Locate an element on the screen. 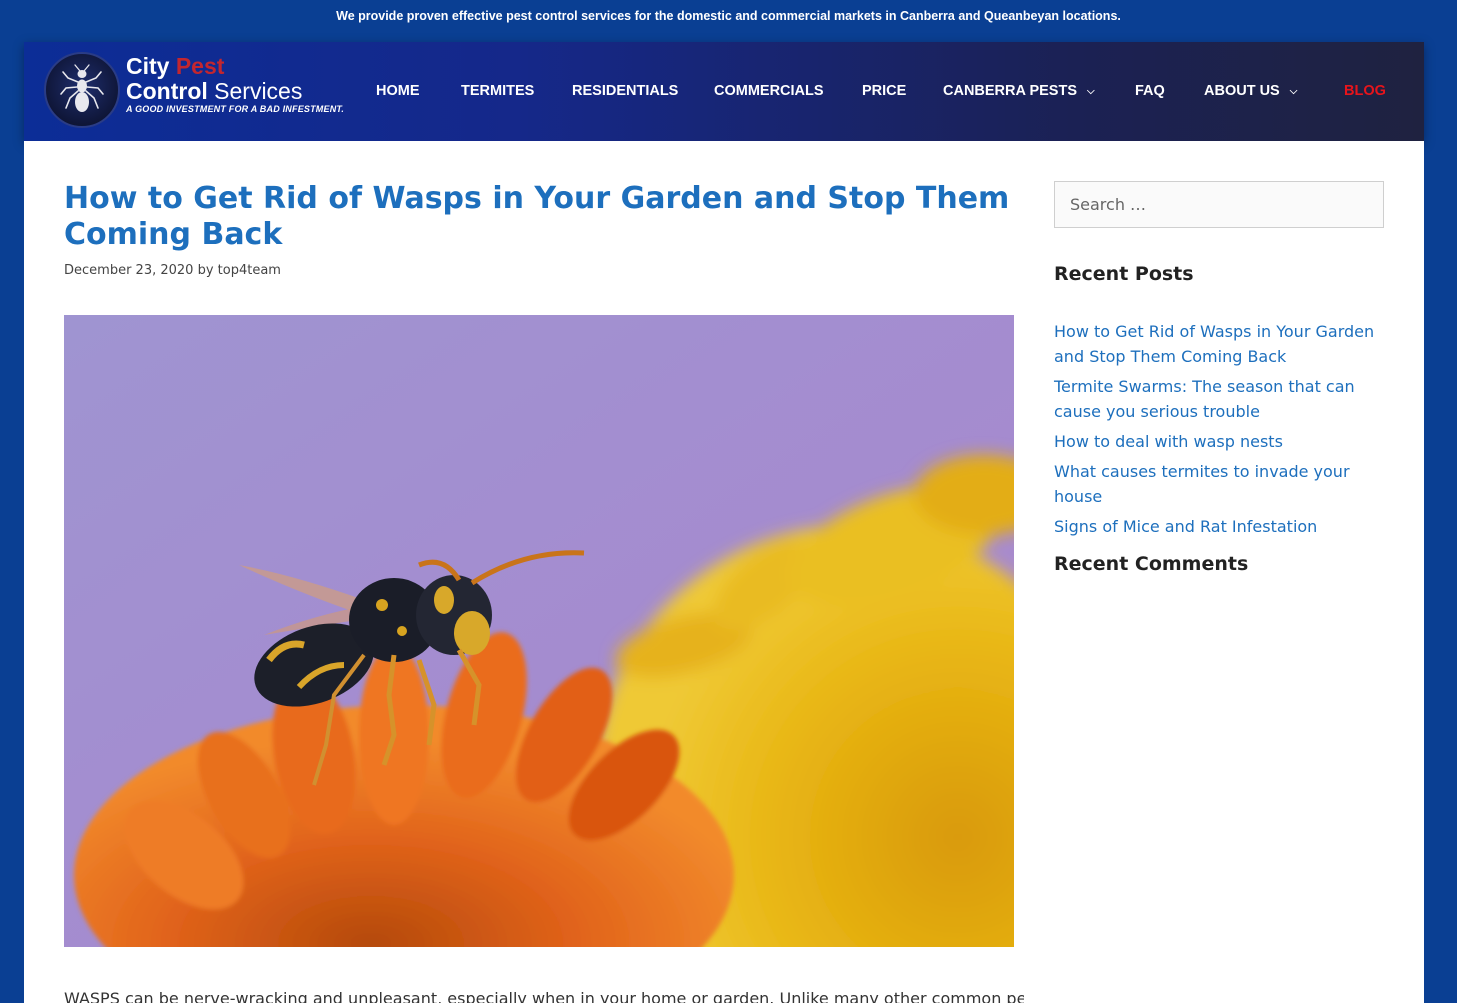 The image size is (1457, 1003). nav-about-us: ABOUT US ⌵ is located at coordinates (1250, 91).